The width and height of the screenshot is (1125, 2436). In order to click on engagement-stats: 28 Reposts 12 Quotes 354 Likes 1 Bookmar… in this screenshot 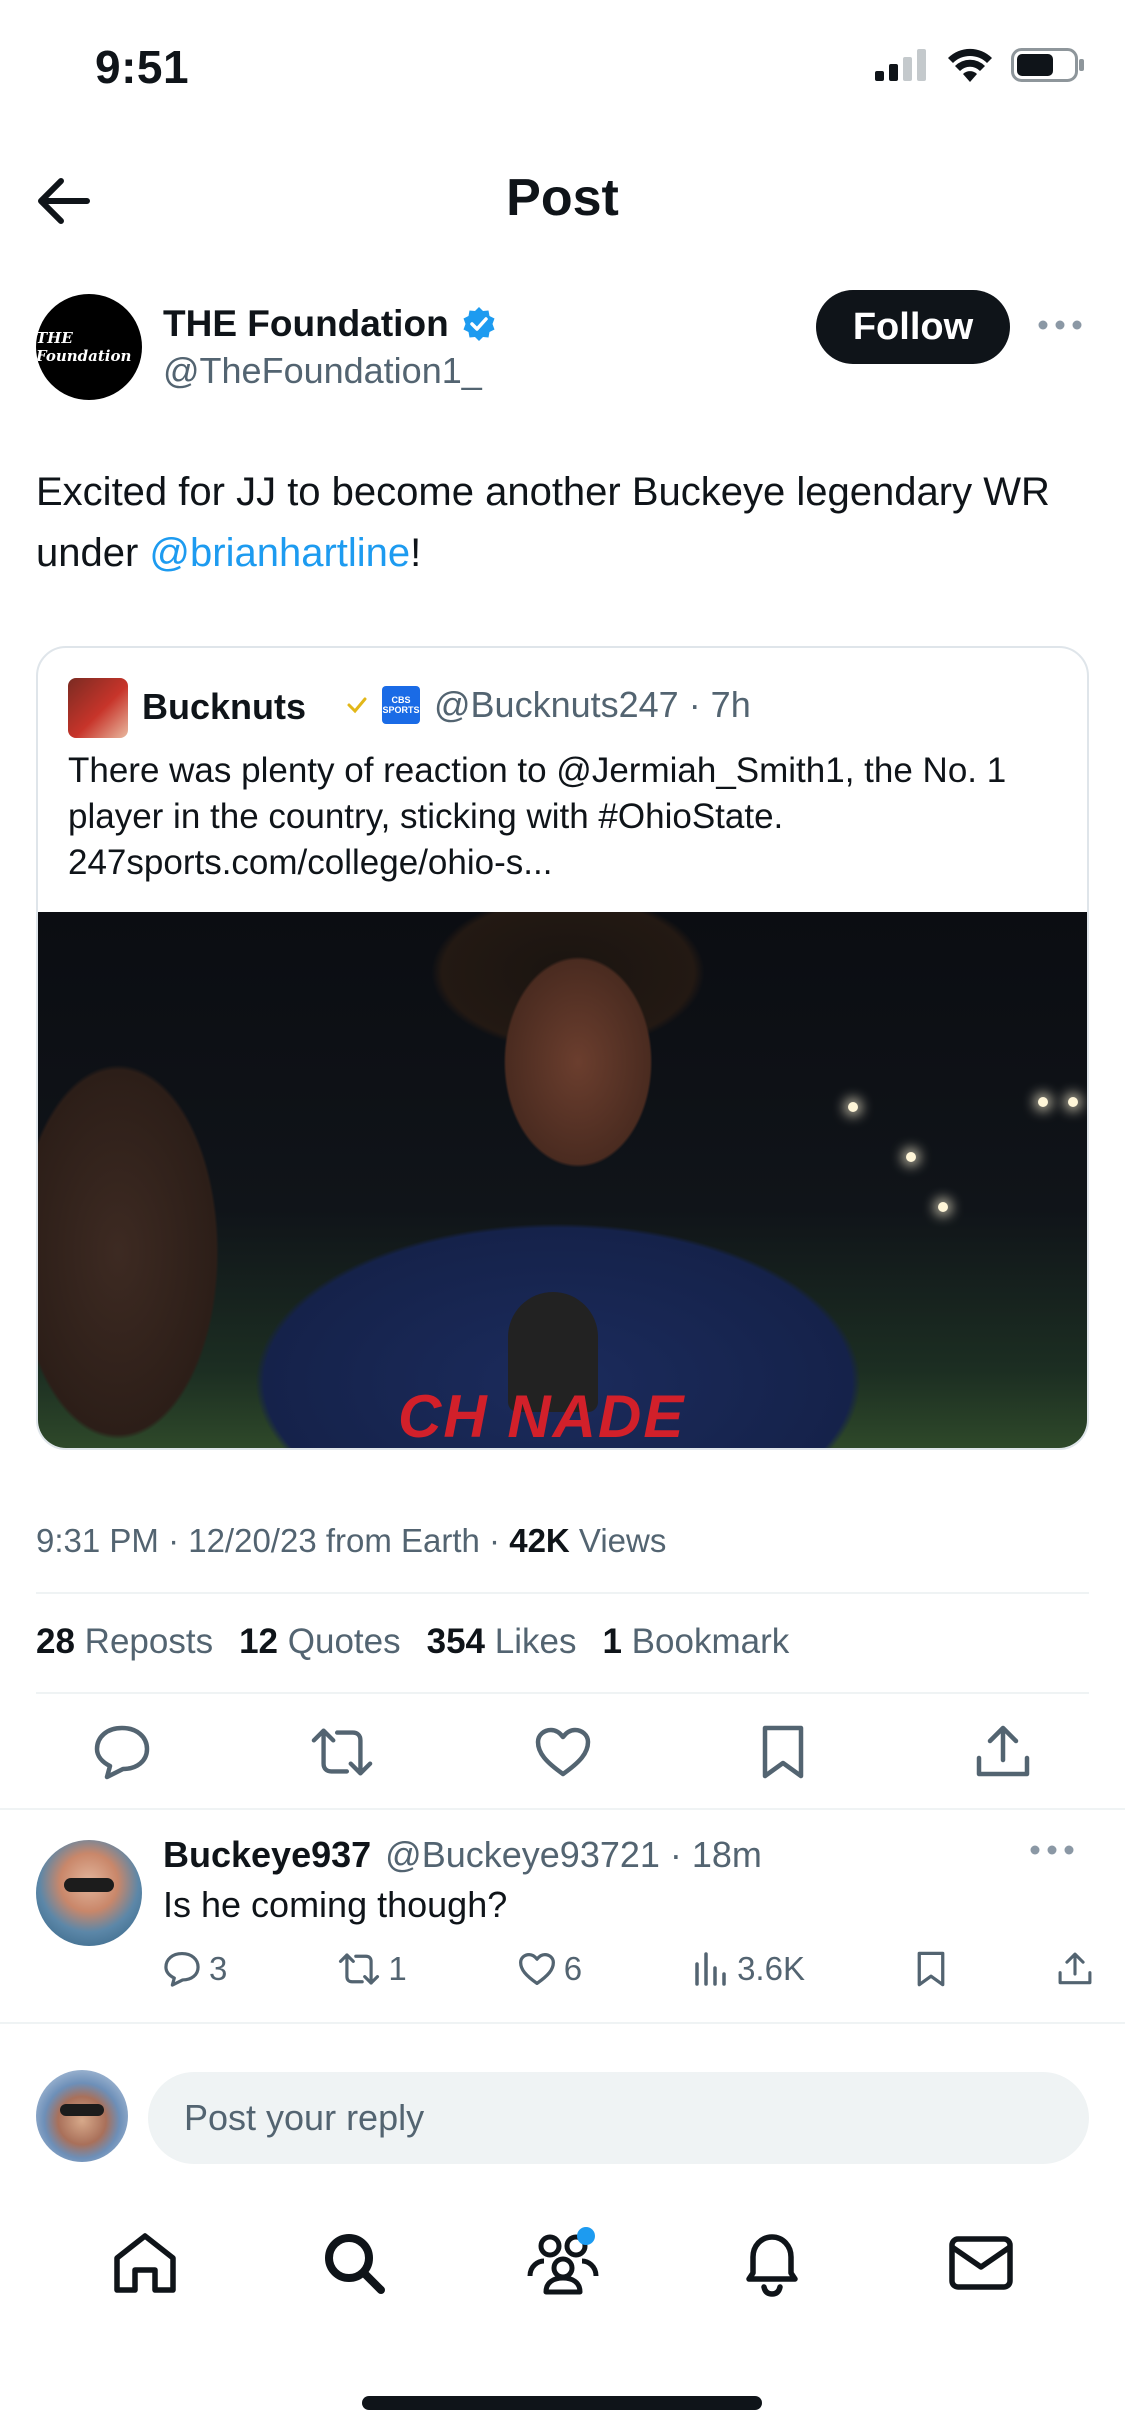, I will do `click(412, 1642)`.